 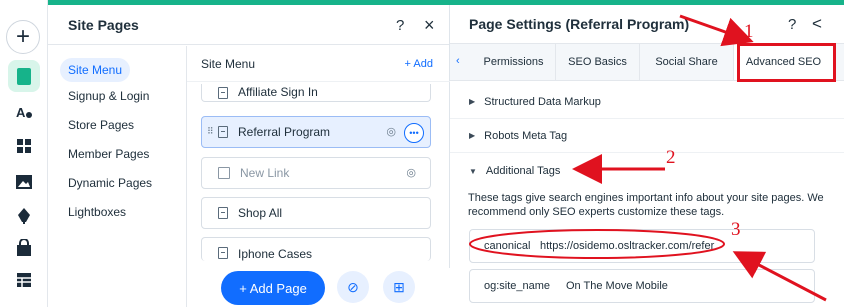 I want to click on page-item-label: New Link, so click(x=265, y=173).